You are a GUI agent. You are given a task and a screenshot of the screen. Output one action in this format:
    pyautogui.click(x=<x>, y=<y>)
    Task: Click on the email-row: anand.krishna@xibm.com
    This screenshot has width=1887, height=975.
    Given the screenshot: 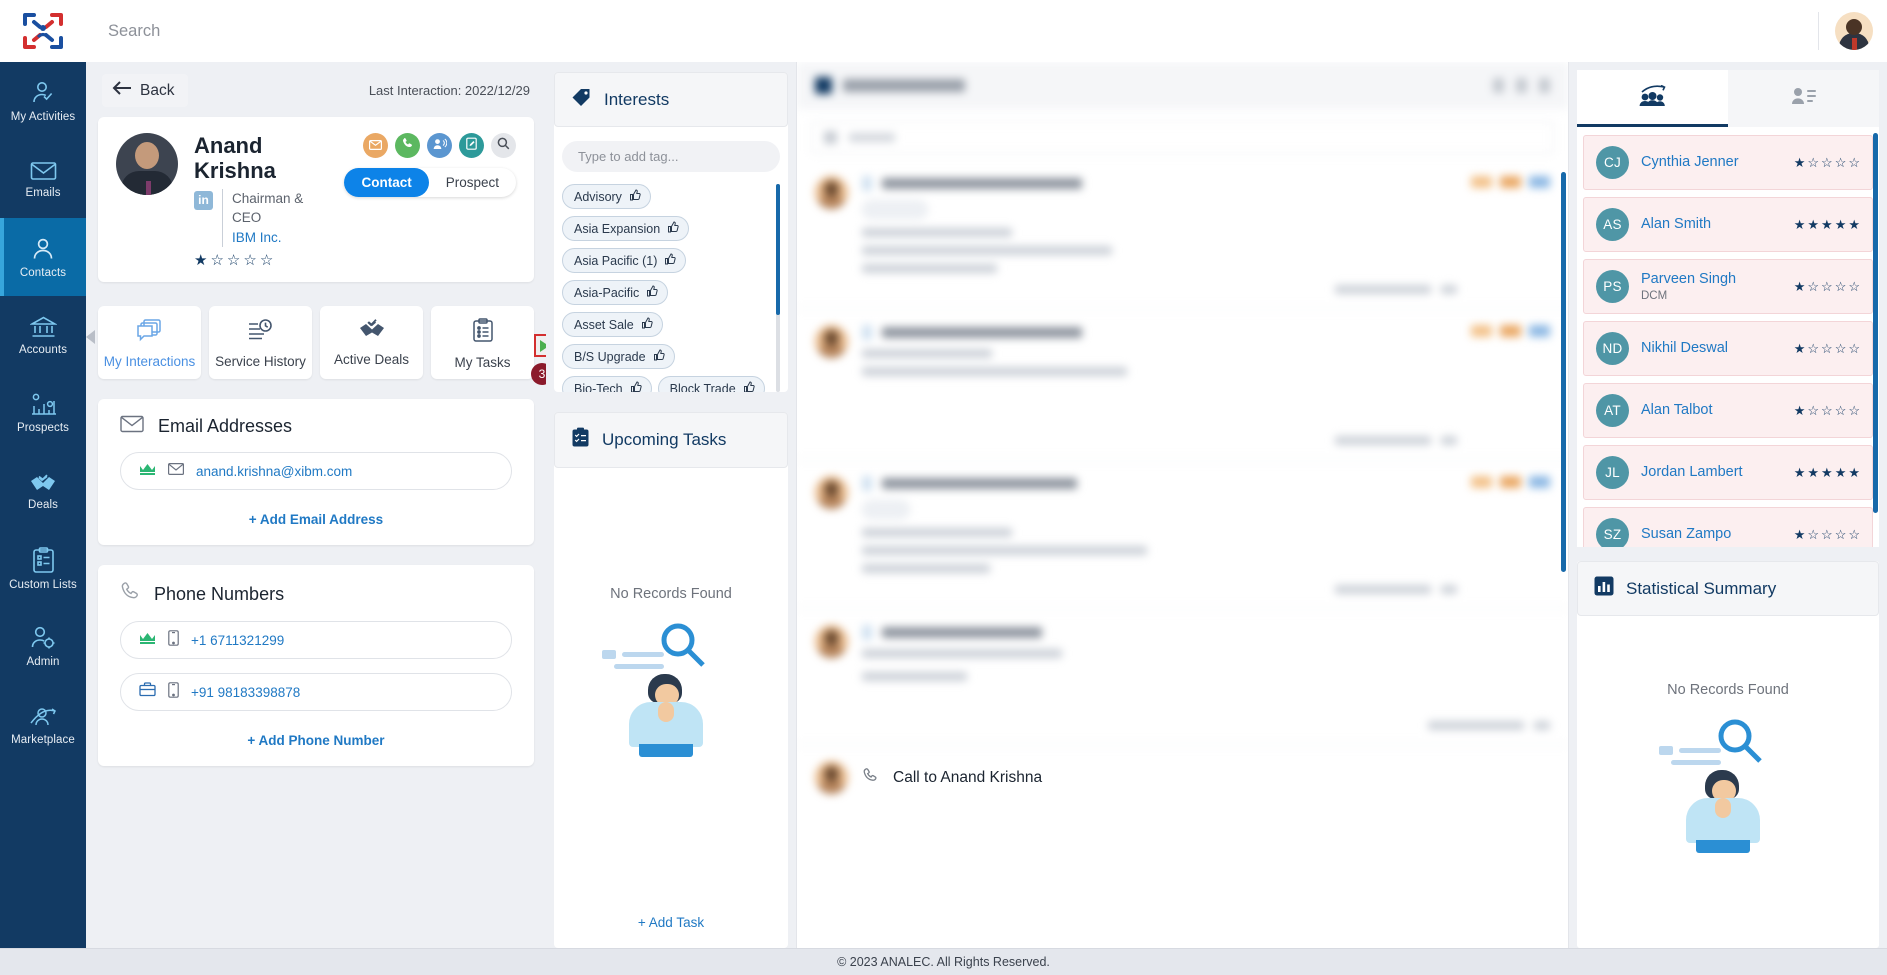 What is the action you would take?
    pyautogui.click(x=316, y=471)
    